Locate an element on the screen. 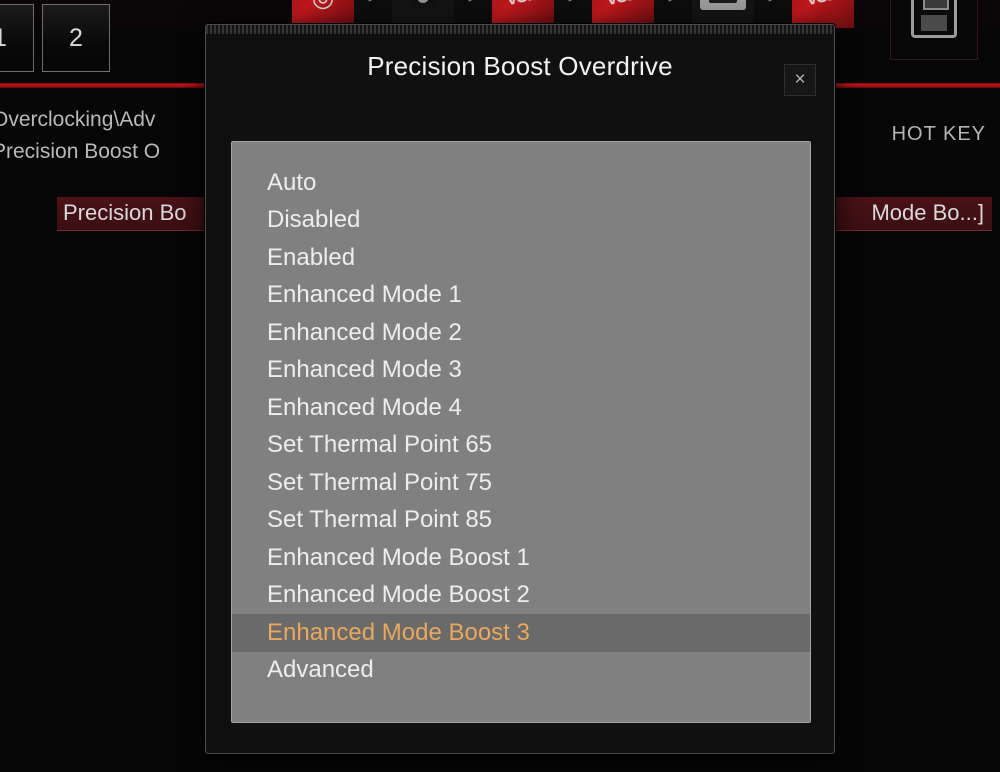 Image resolution: width=1000 pixels, height=772 pixels. monitor-save-icon is located at coordinates (934, 19).